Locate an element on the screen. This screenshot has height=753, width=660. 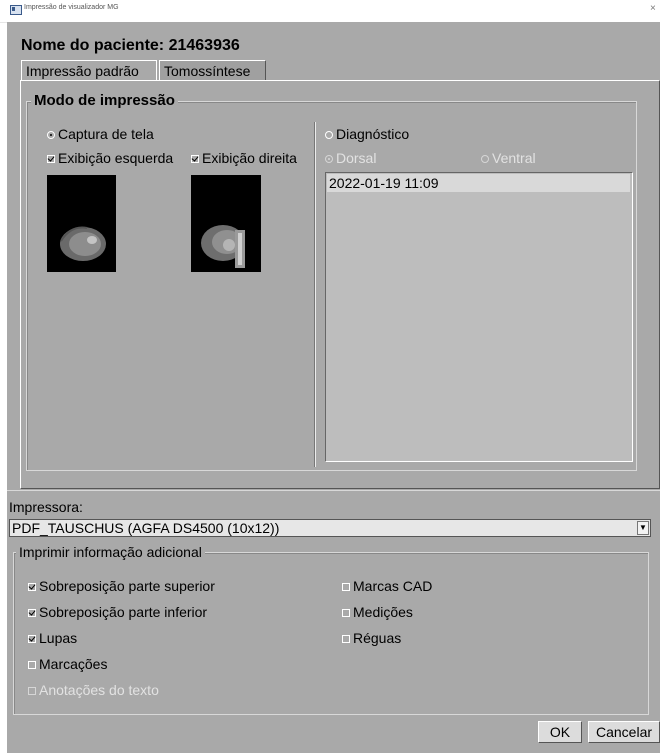
text-annotations-label: Anotações do texto is located at coordinates (99, 690).